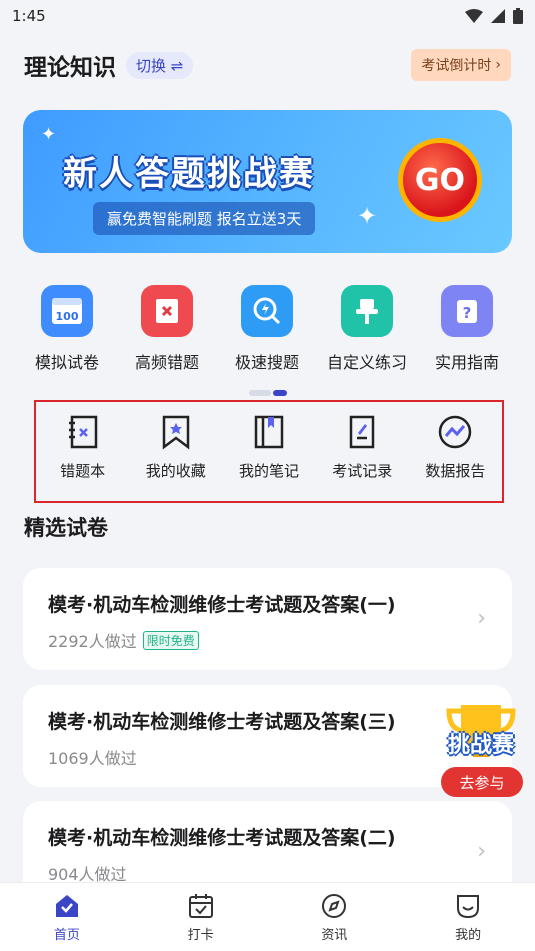 This screenshot has height=951, width=535. What do you see at coordinates (175, 457) in the screenshot?
I see `tool-favorites: 我的收藏` at bounding box center [175, 457].